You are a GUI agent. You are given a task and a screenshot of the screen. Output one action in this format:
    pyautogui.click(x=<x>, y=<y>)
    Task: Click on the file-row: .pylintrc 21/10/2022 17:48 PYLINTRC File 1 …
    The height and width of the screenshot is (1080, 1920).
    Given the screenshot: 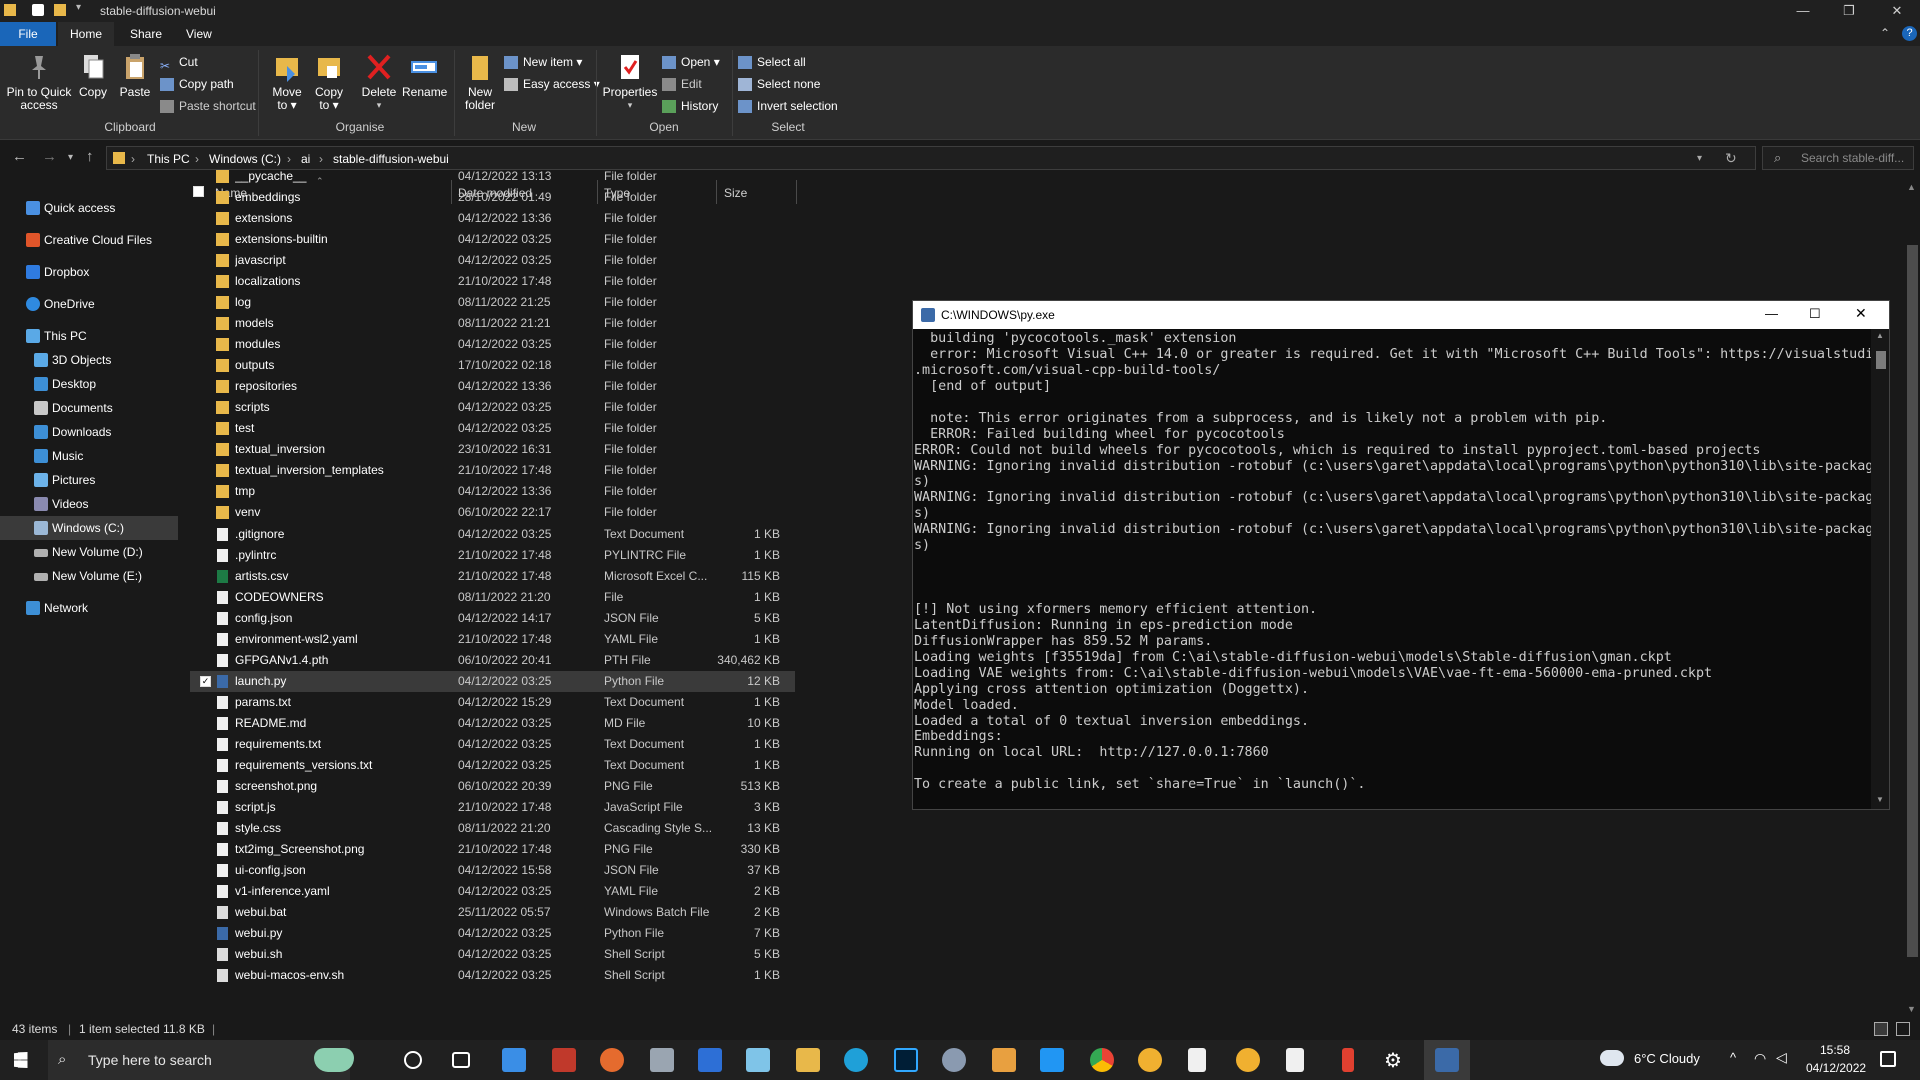 What is the action you would take?
    pyautogui.click(x=492, y=555)
    